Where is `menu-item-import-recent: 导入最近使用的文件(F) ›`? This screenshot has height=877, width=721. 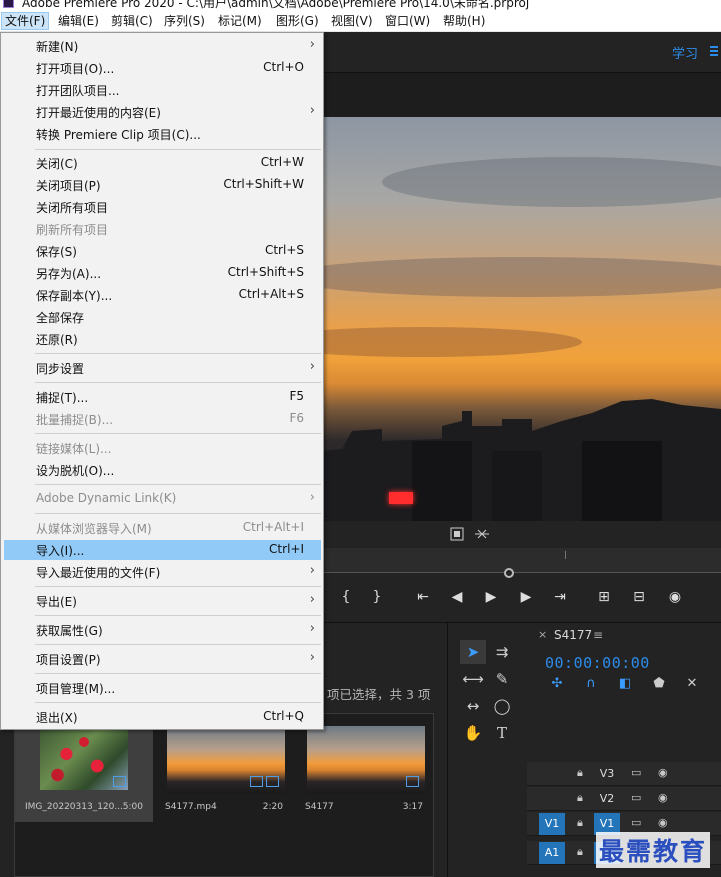
menu-item-import-recent: 导入最近使用的文件(F) › is located at coordinates (162, 572).